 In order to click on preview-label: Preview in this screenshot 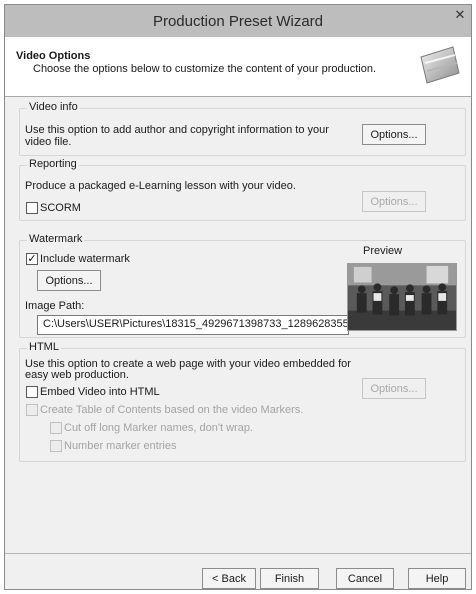, I will do `click(383, 251)`.